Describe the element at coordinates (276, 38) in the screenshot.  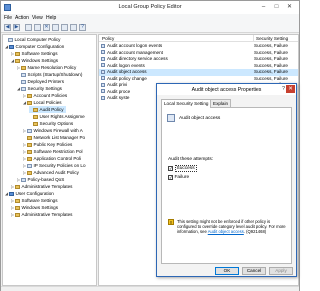
I see `column-header-setting: Security Setting` at that location.